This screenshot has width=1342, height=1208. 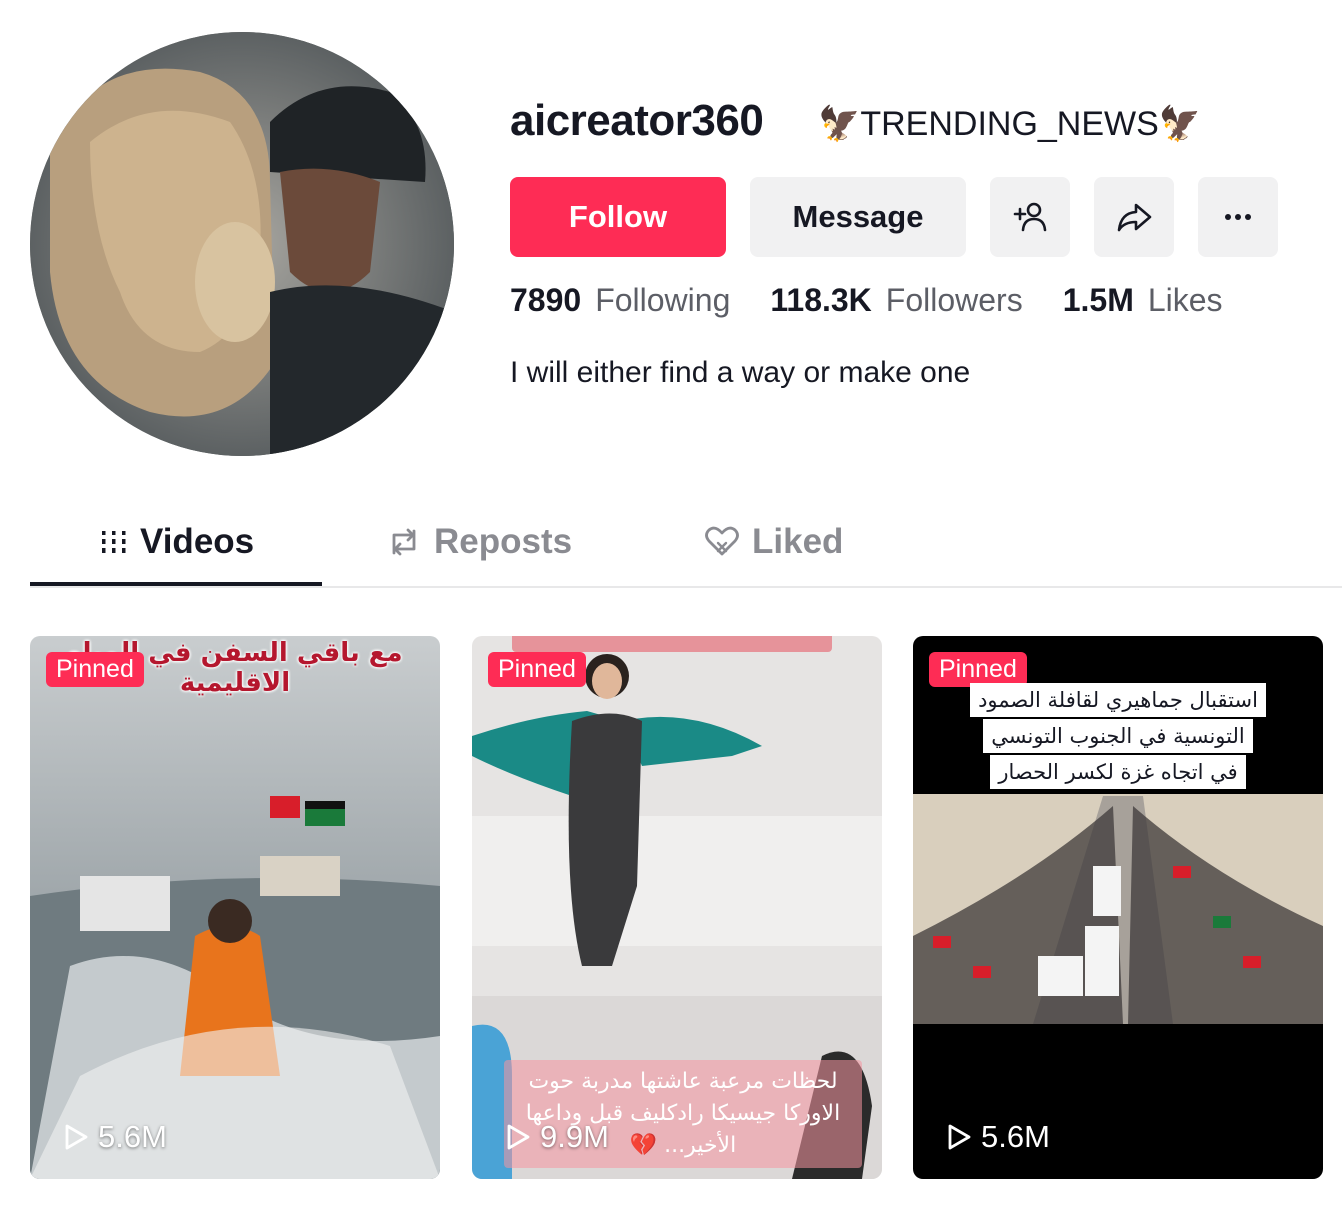 I want to click on followers-label: Followers, so click(x=954, y=300).